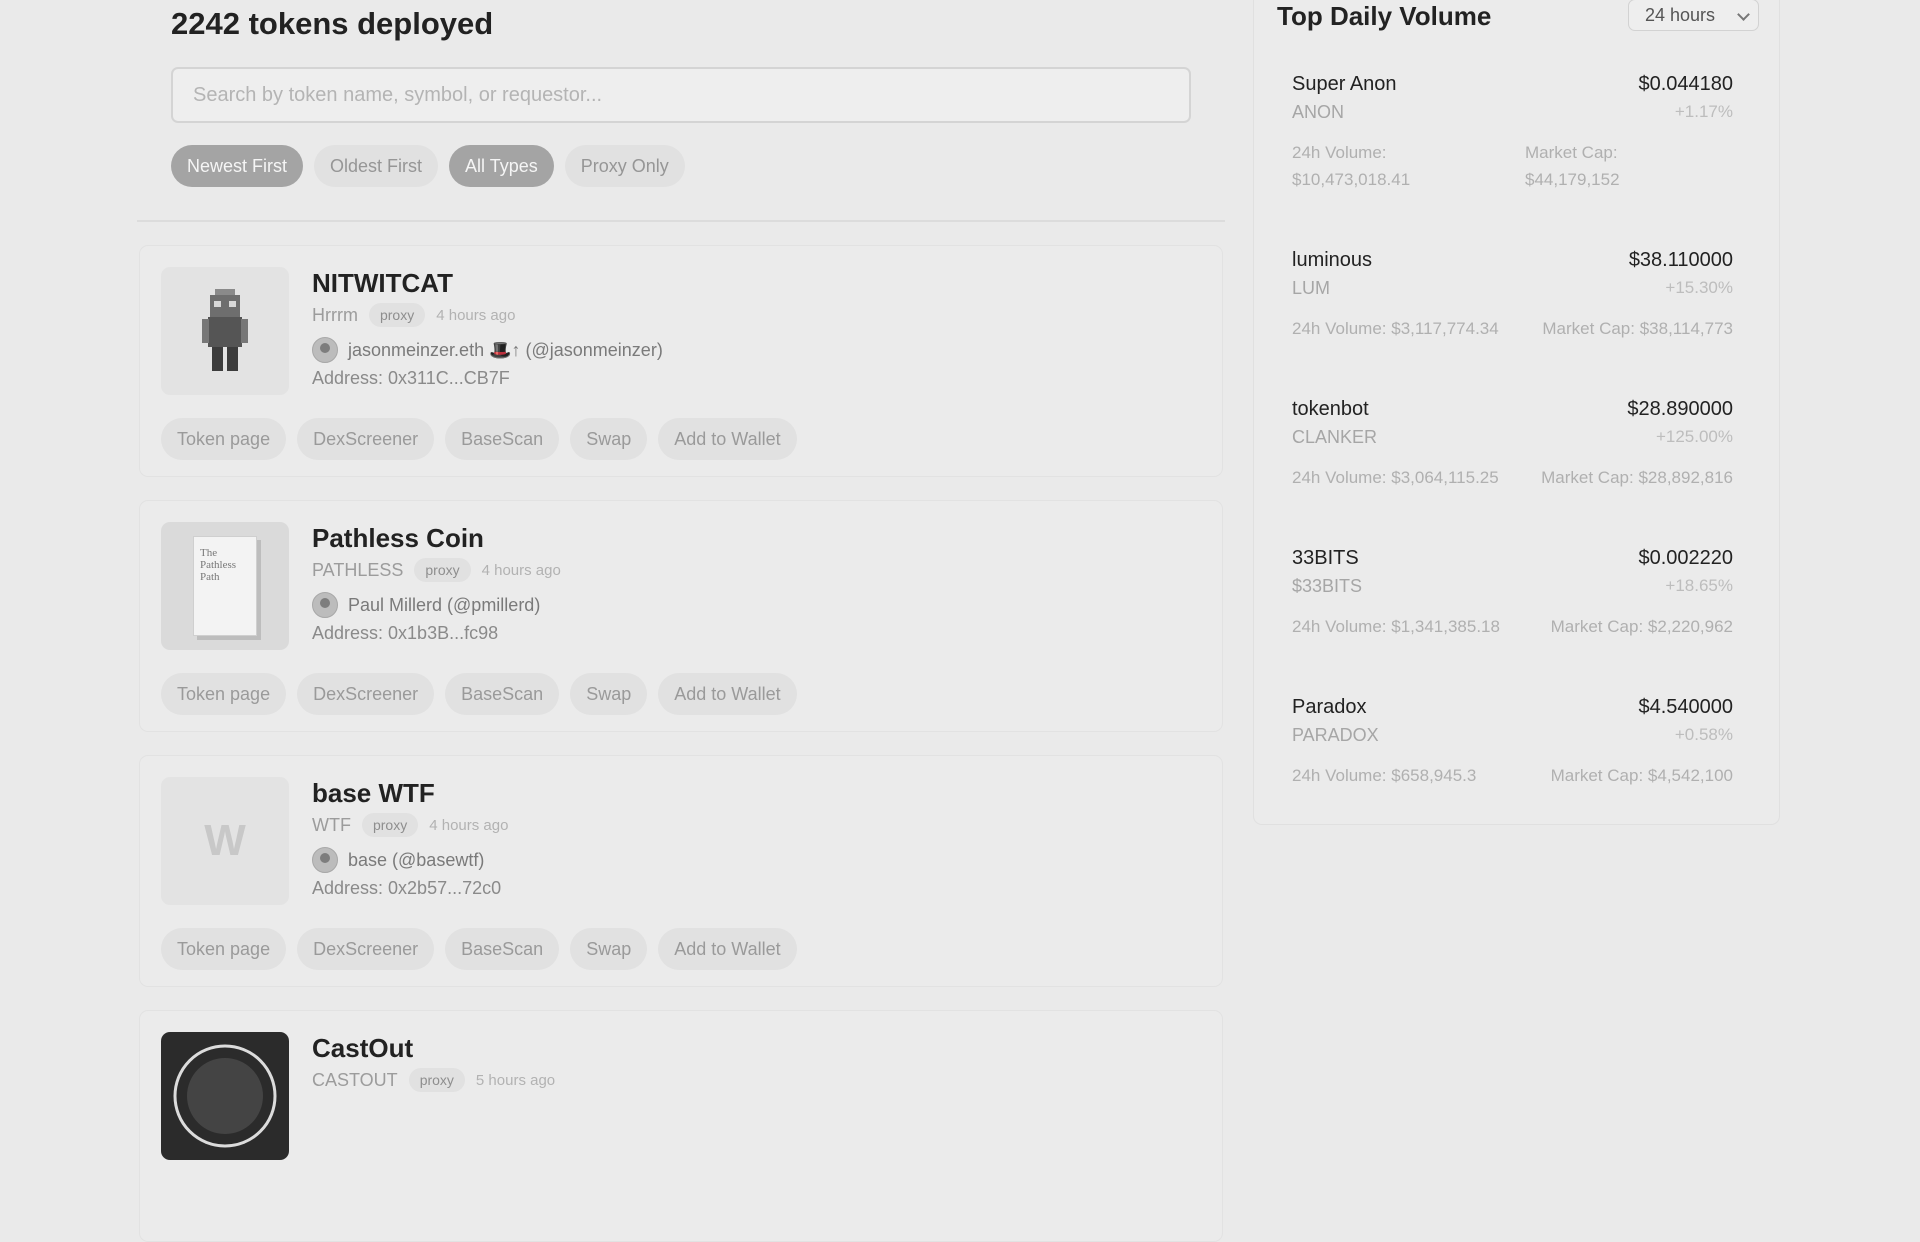 Image resolution: width=1920 pixels, height=1242 pixels. Describe the element at coordinates (1344, 84) in the screenshot. I see `token-name: Super Anon` at that location.